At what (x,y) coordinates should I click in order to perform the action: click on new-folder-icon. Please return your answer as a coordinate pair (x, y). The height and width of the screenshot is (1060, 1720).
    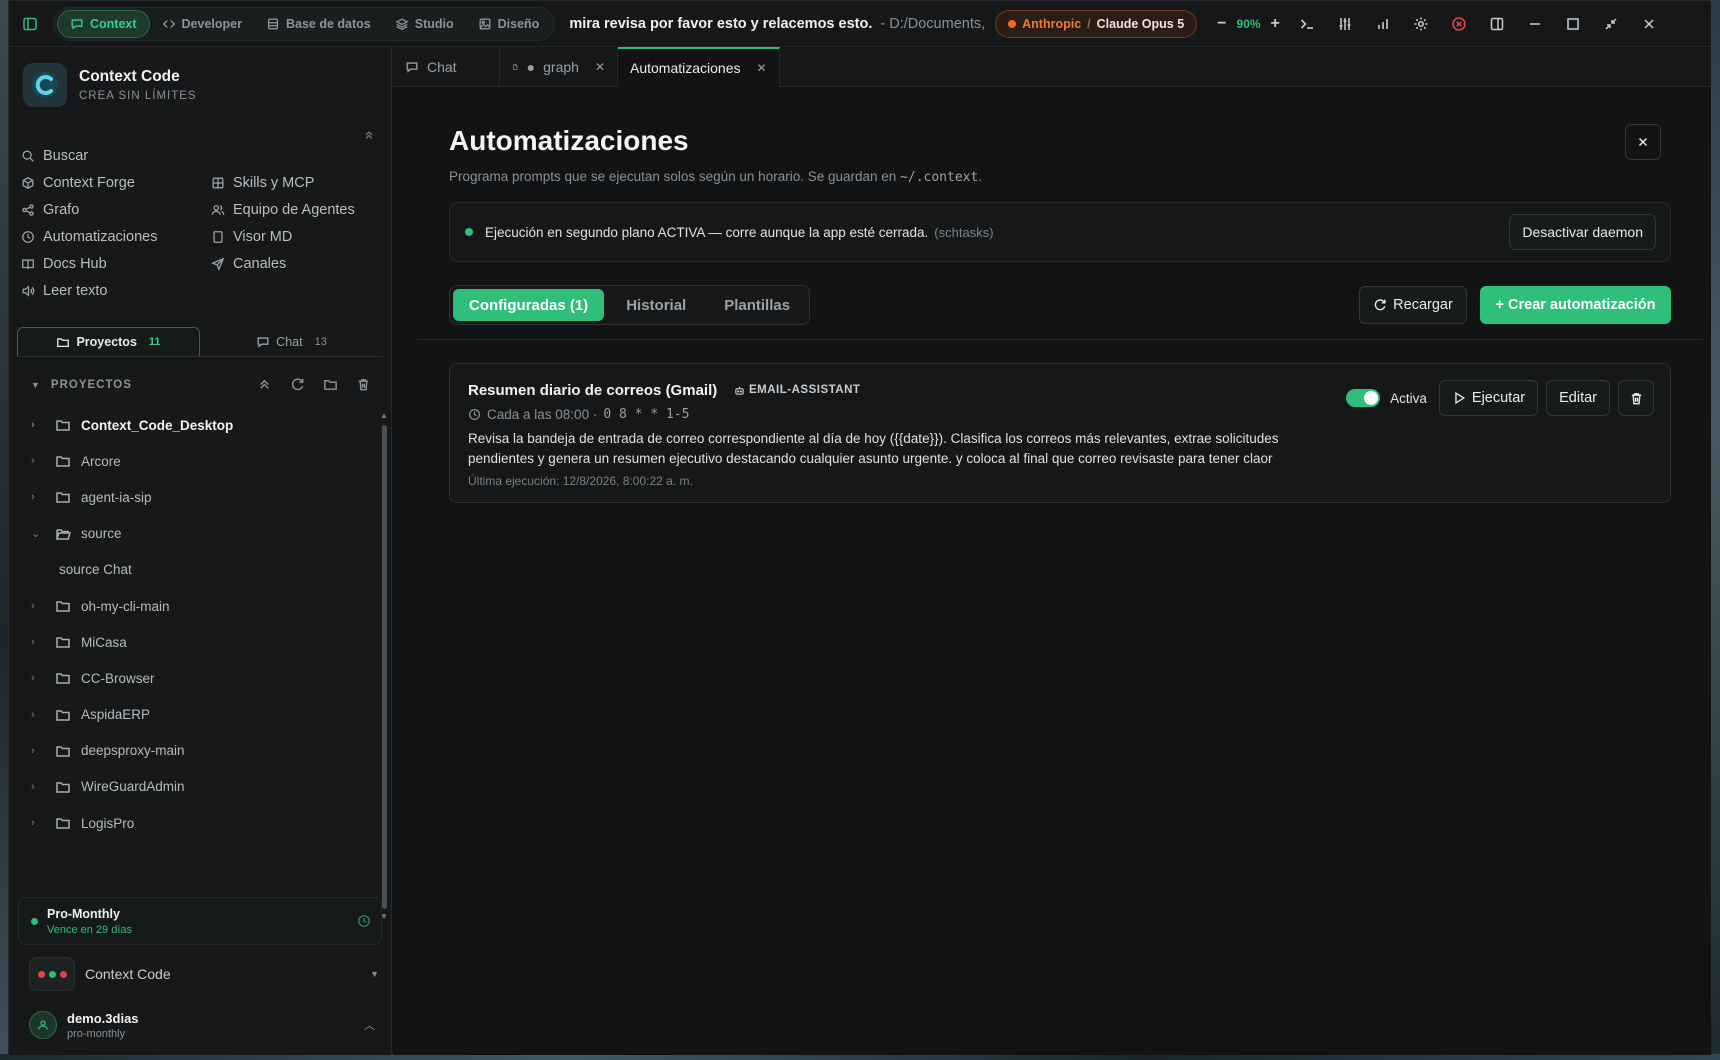
    Looking at the image, I should click on (330, 384).